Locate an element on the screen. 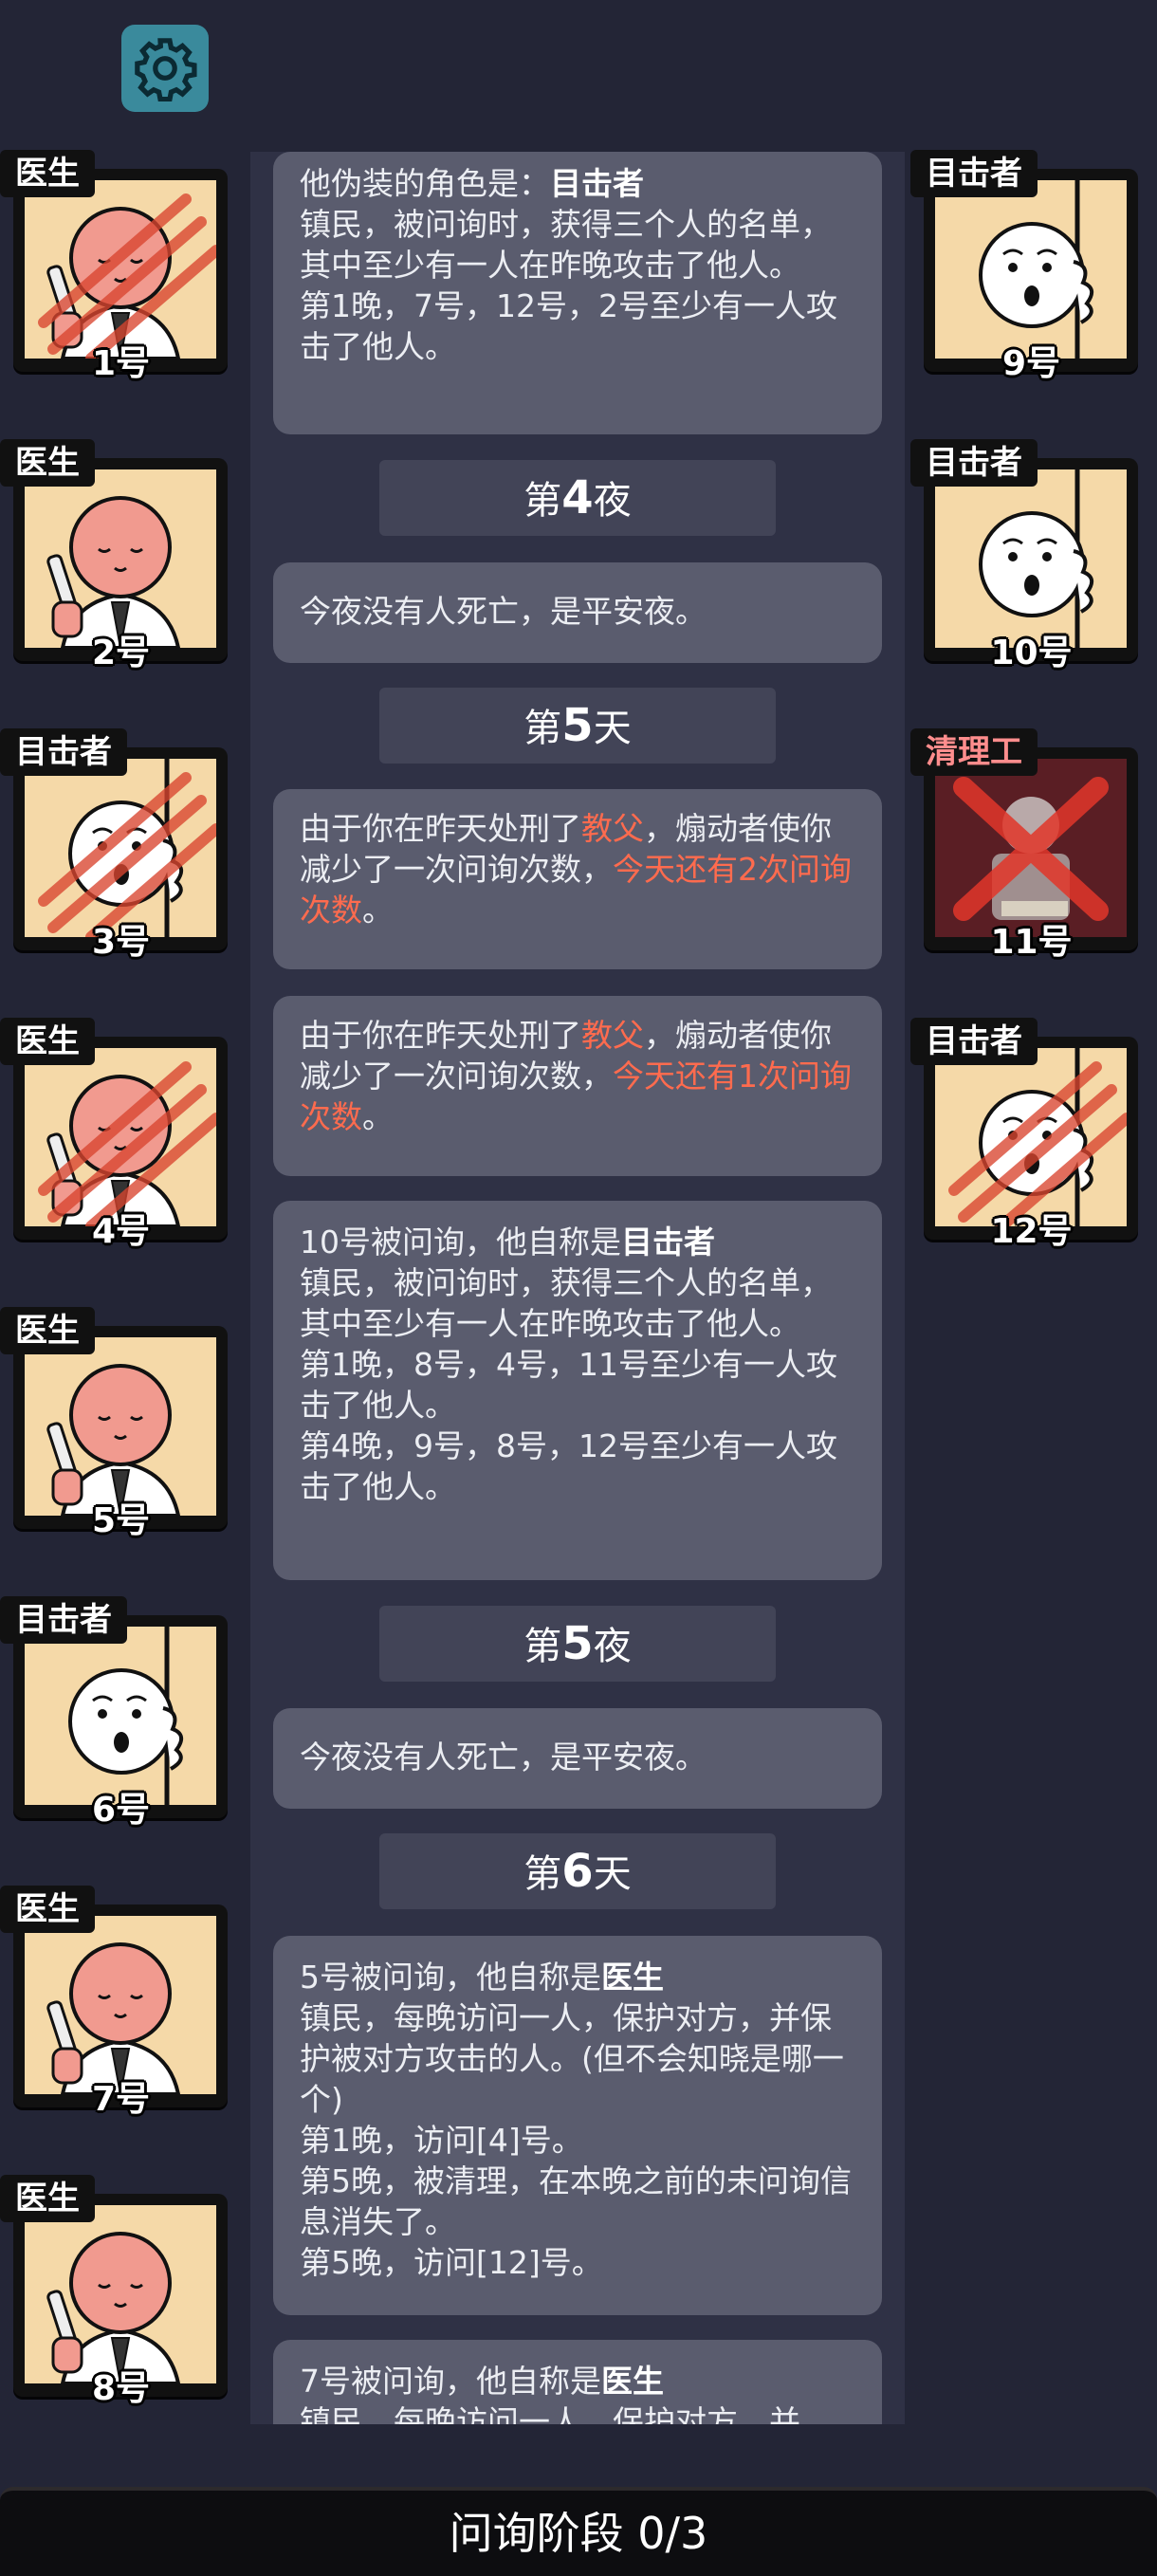 Image resolution: width=1157 pixels, height=2576 pixels. gear-icon is located at coordinates (166, 69).